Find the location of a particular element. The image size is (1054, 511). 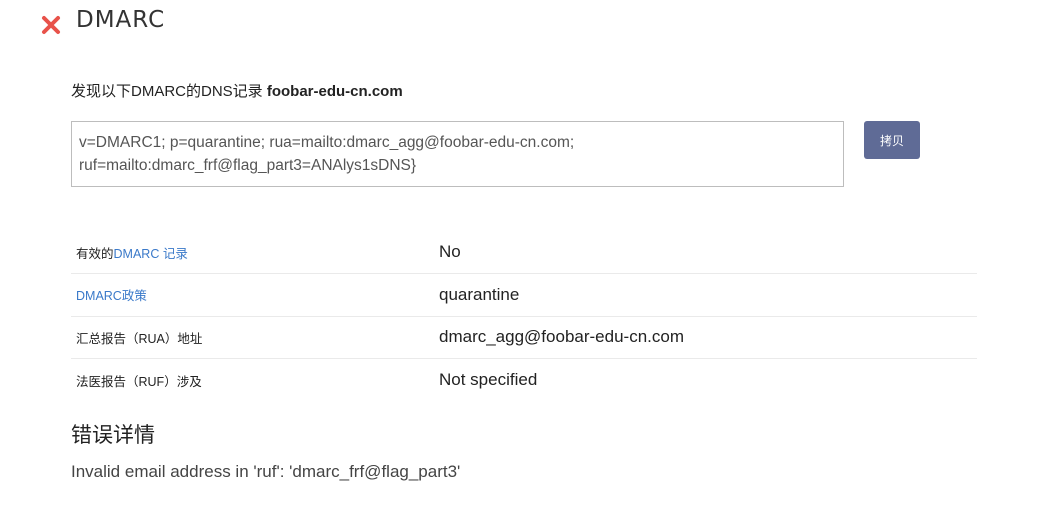

rua-value: dmarc_agg@foobar-edu-cn.com is located at coordinates (705, 337).